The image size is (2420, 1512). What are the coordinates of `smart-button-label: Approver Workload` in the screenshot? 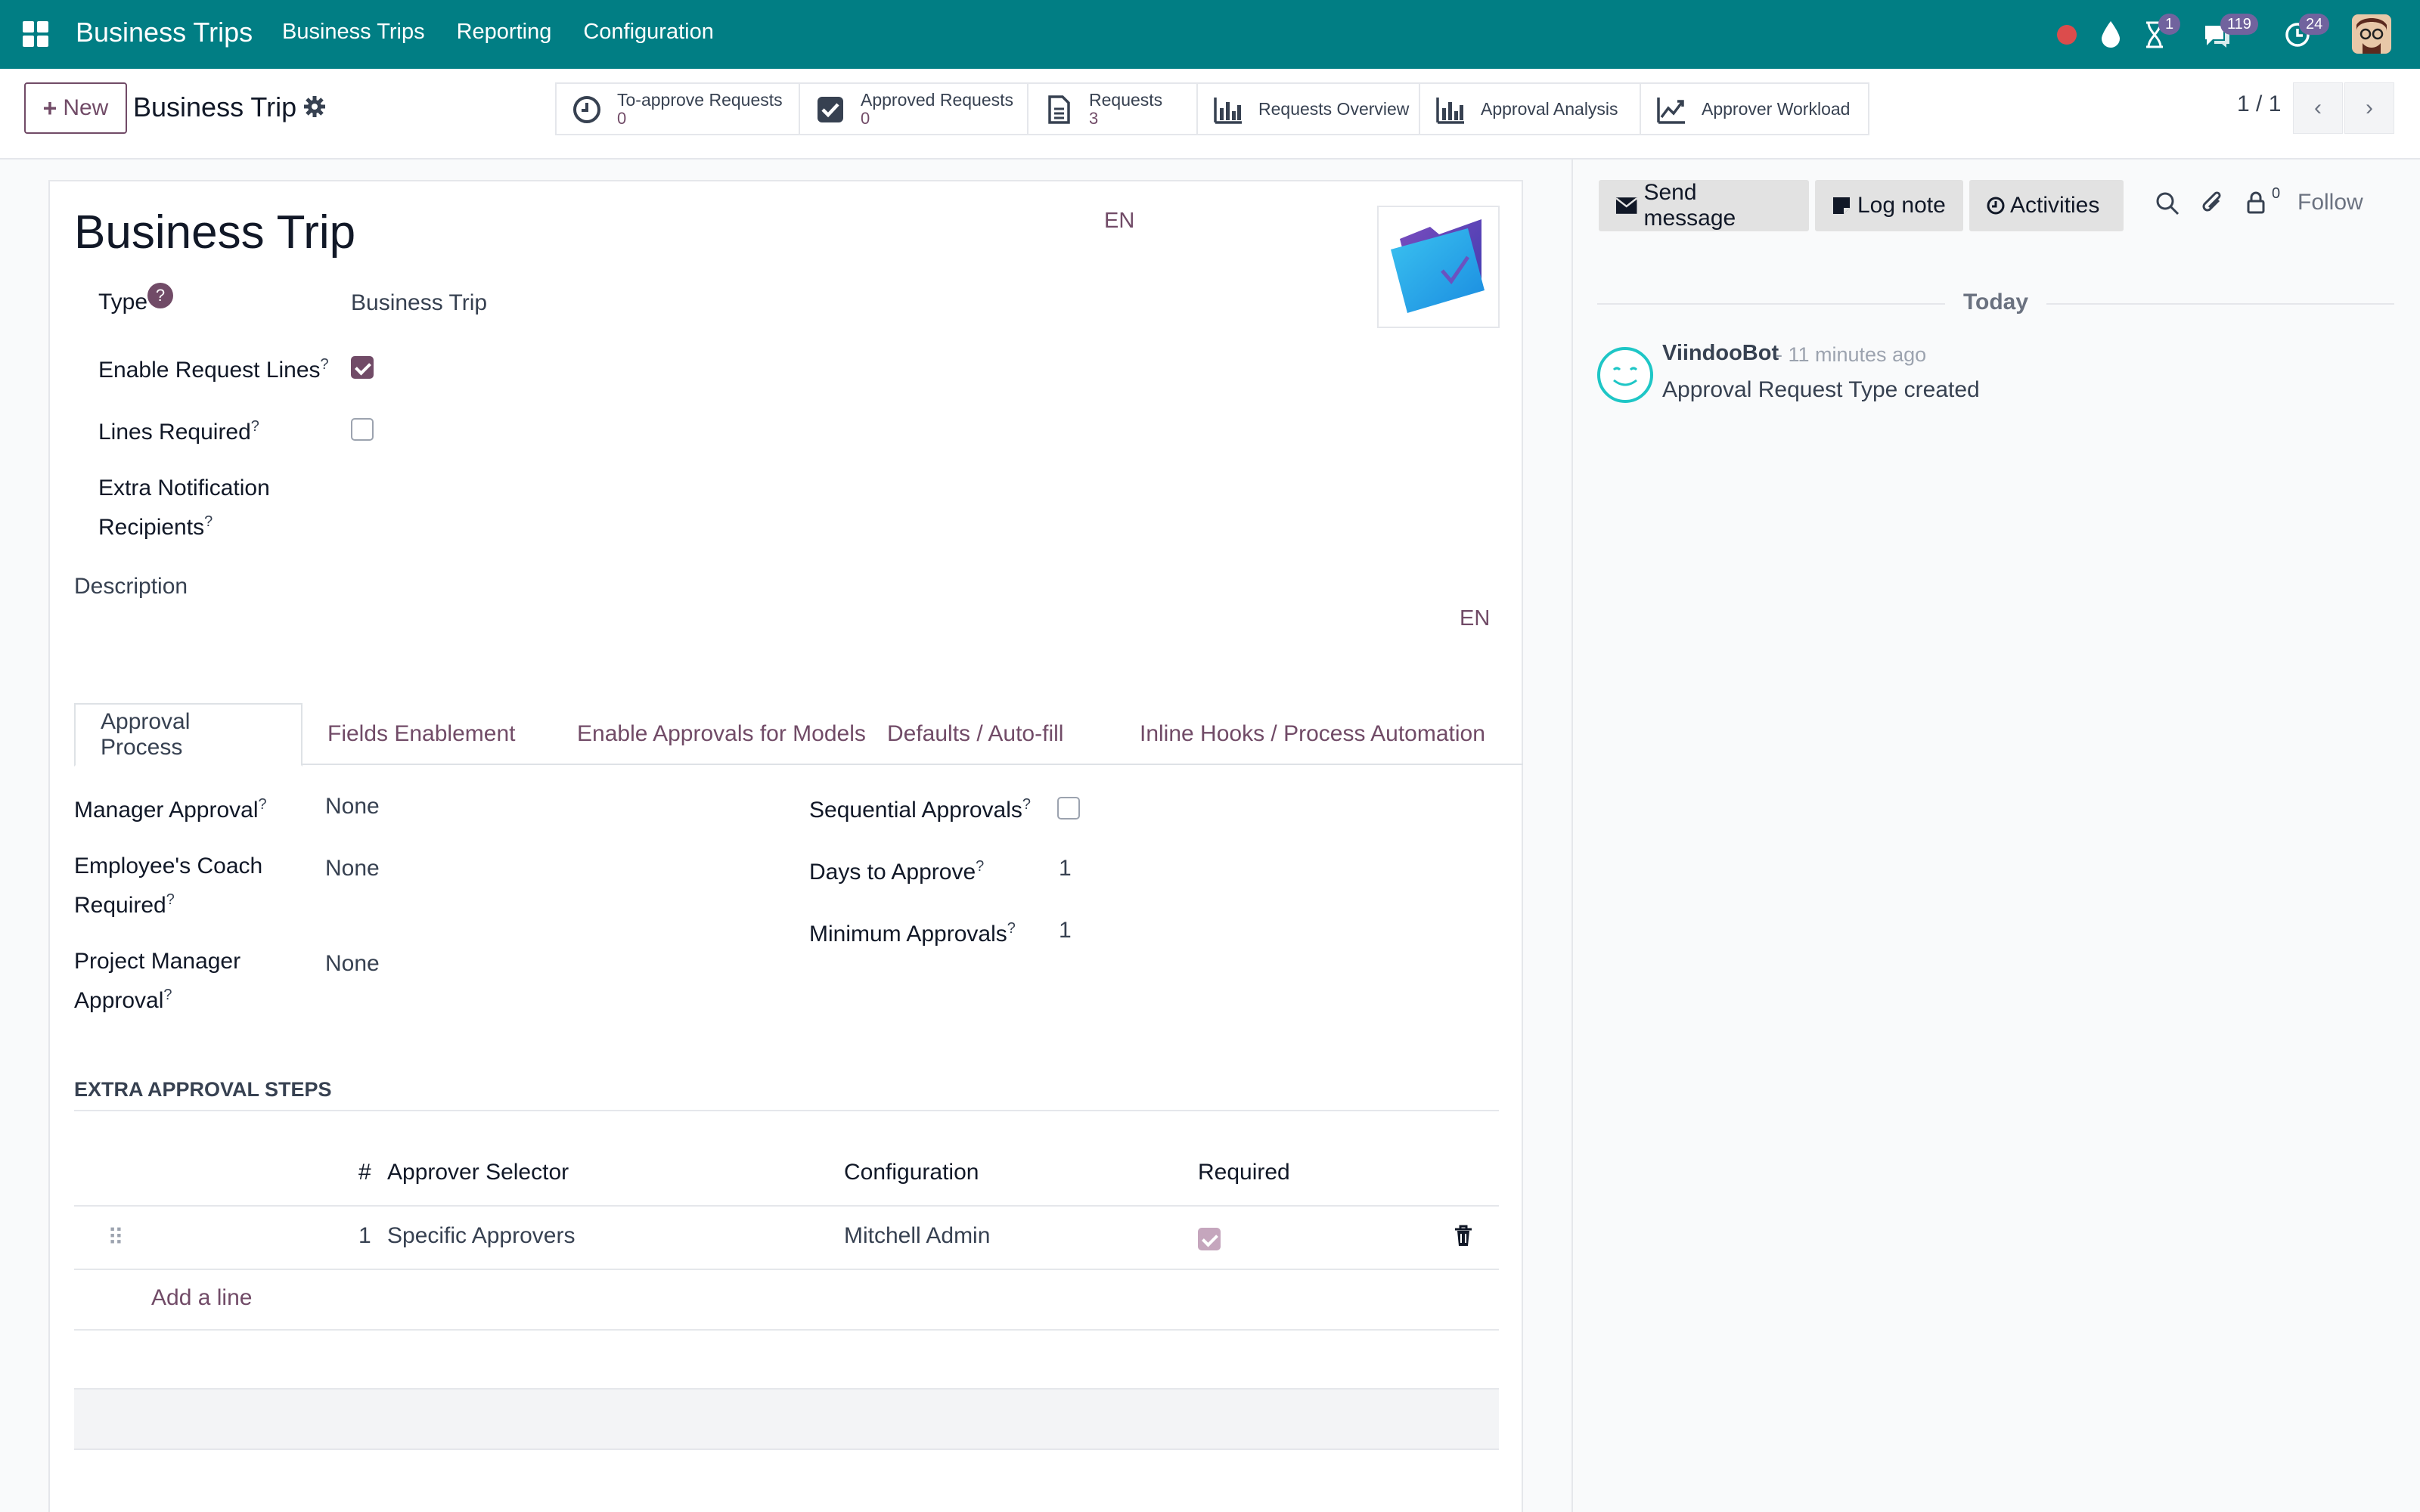 It's located at (1776, 109).